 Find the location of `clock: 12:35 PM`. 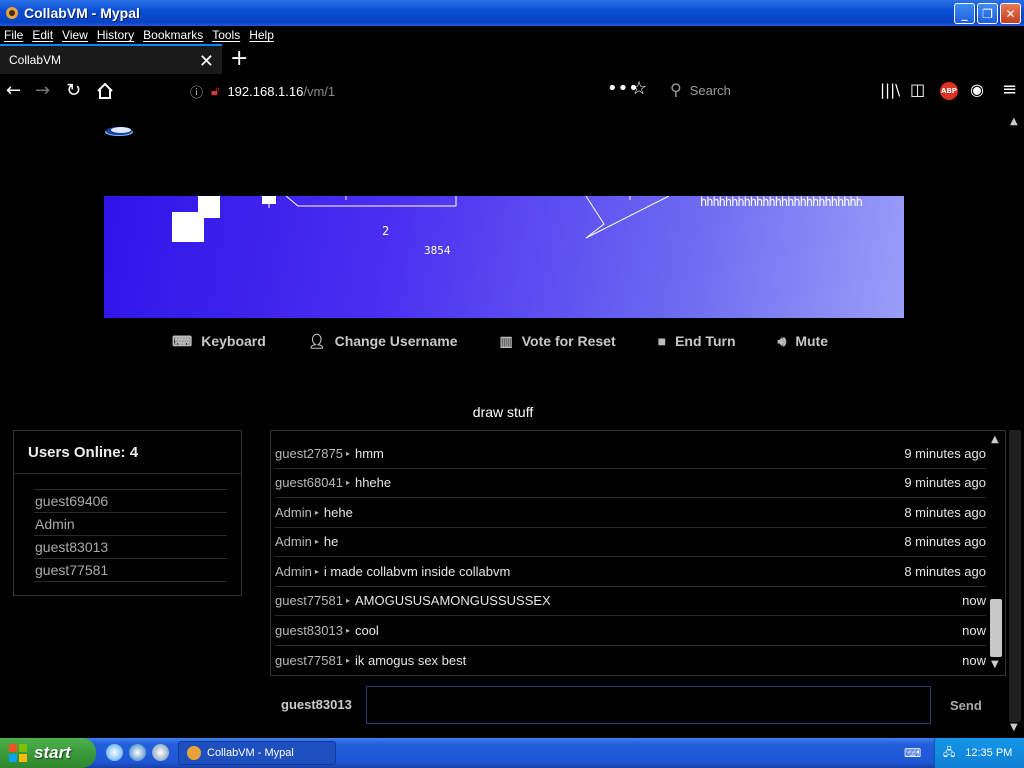

clock: 12:35 PM is located at coordinates (988, 753).